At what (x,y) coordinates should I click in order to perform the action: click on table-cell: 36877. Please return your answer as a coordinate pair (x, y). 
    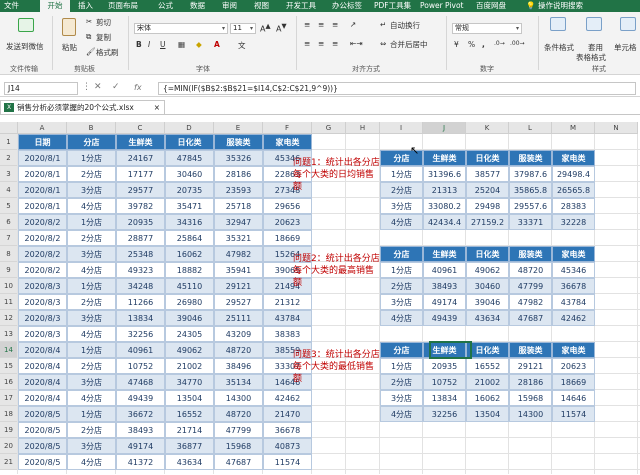
    Looking at the image, I should click on (189, 446).